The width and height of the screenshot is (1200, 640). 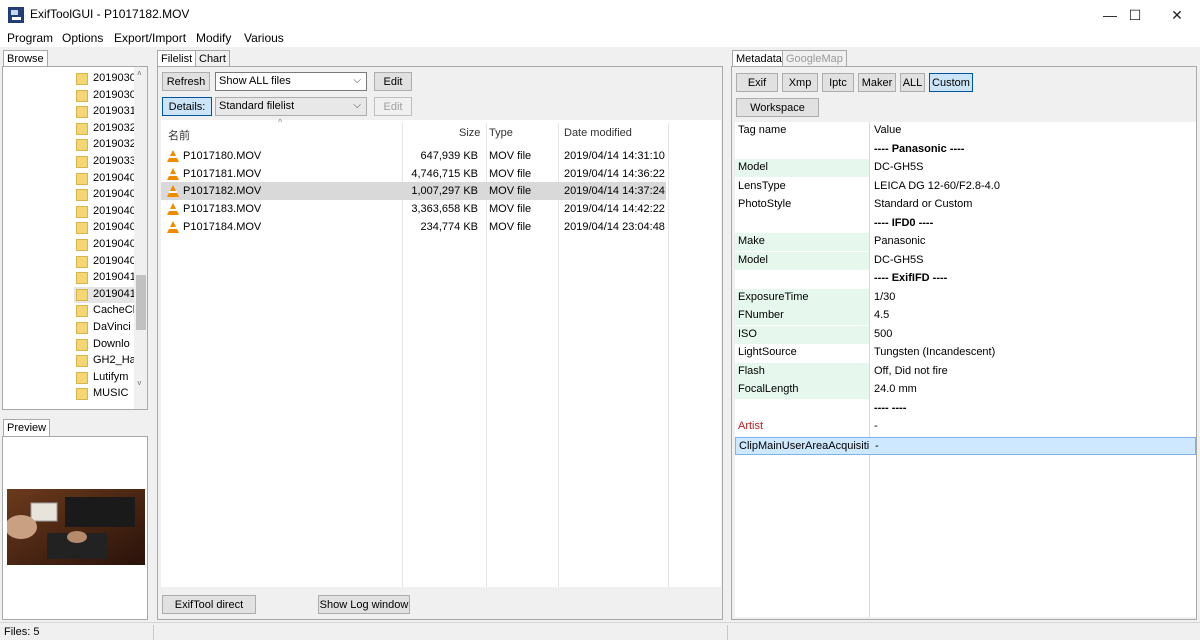 I want to click on filter-iptc-button: Iptc, so click(x=838, y=82).